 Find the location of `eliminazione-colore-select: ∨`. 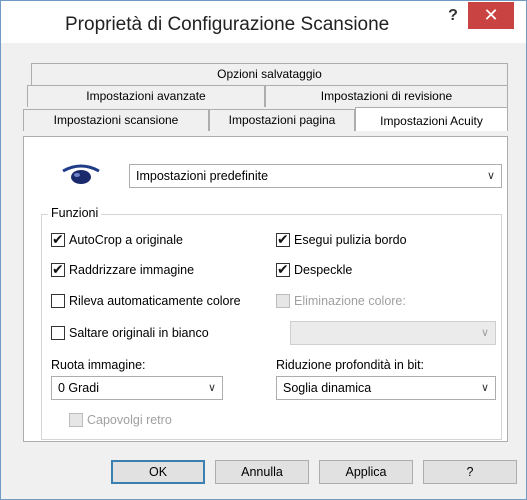

eliminazione-colore-select: ∨ is located at coordinates (393, 333).